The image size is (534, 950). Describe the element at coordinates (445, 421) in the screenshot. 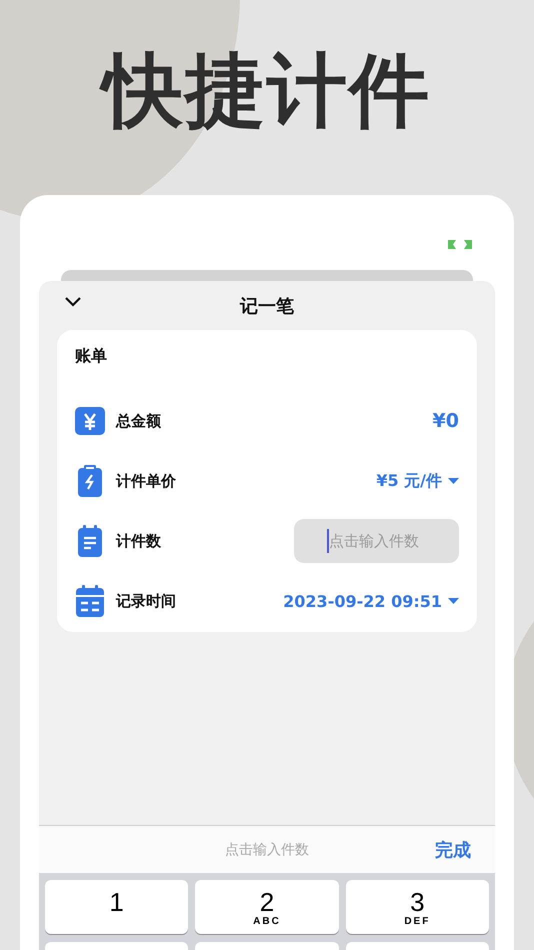

I see `amount-value: ¥0` at that location.